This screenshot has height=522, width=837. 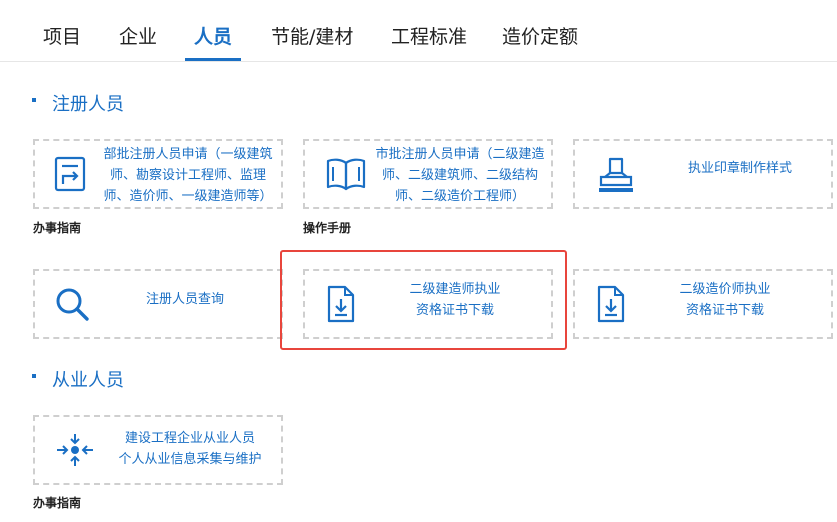 I want to click on card-label-line: 个人从业信息采集与维护, so click(x=190, y=459).